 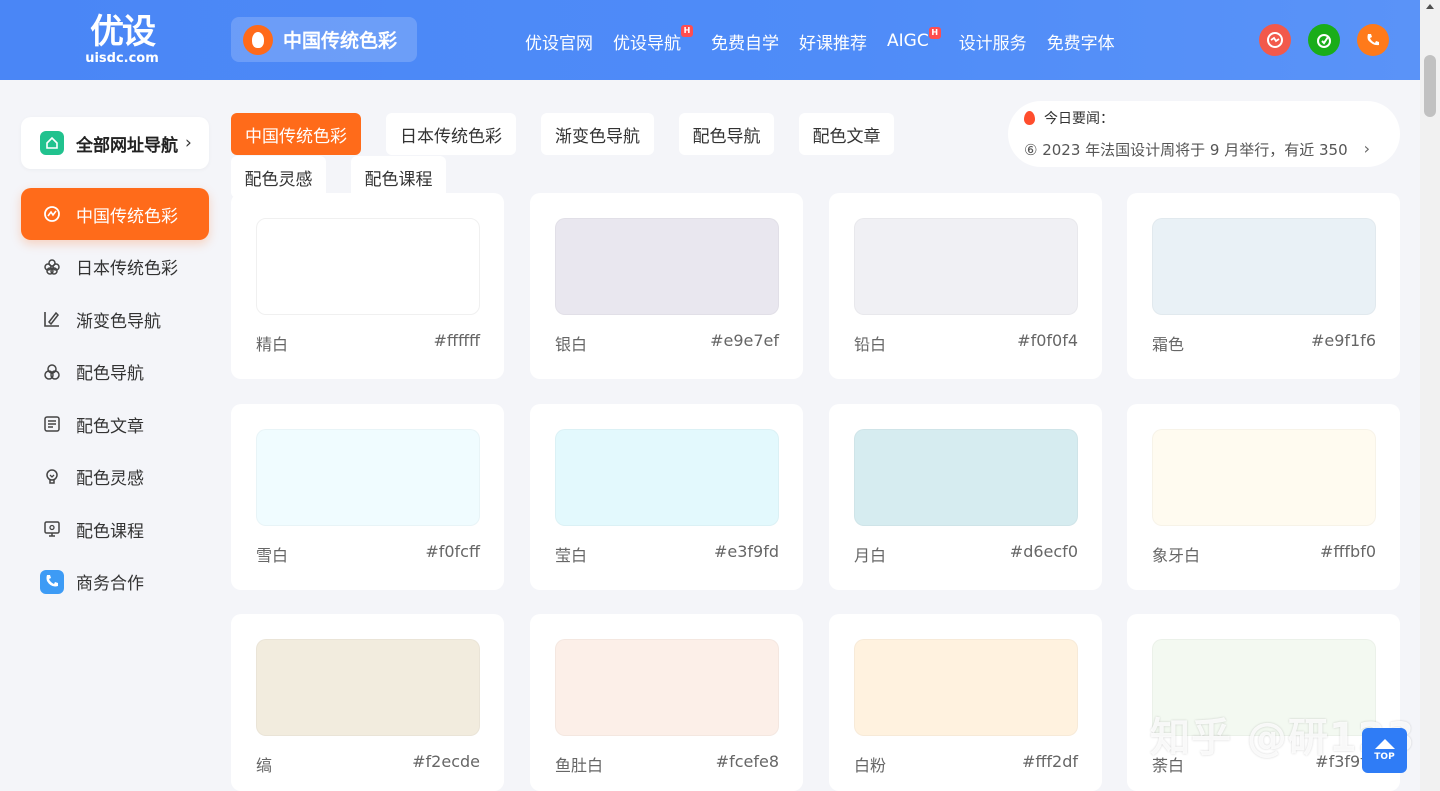 What do you see at coordinates (115, 424) in the screenshot?
I see `sidebar-item-color-articles: 配色文章` at bounding box center [115, 424].